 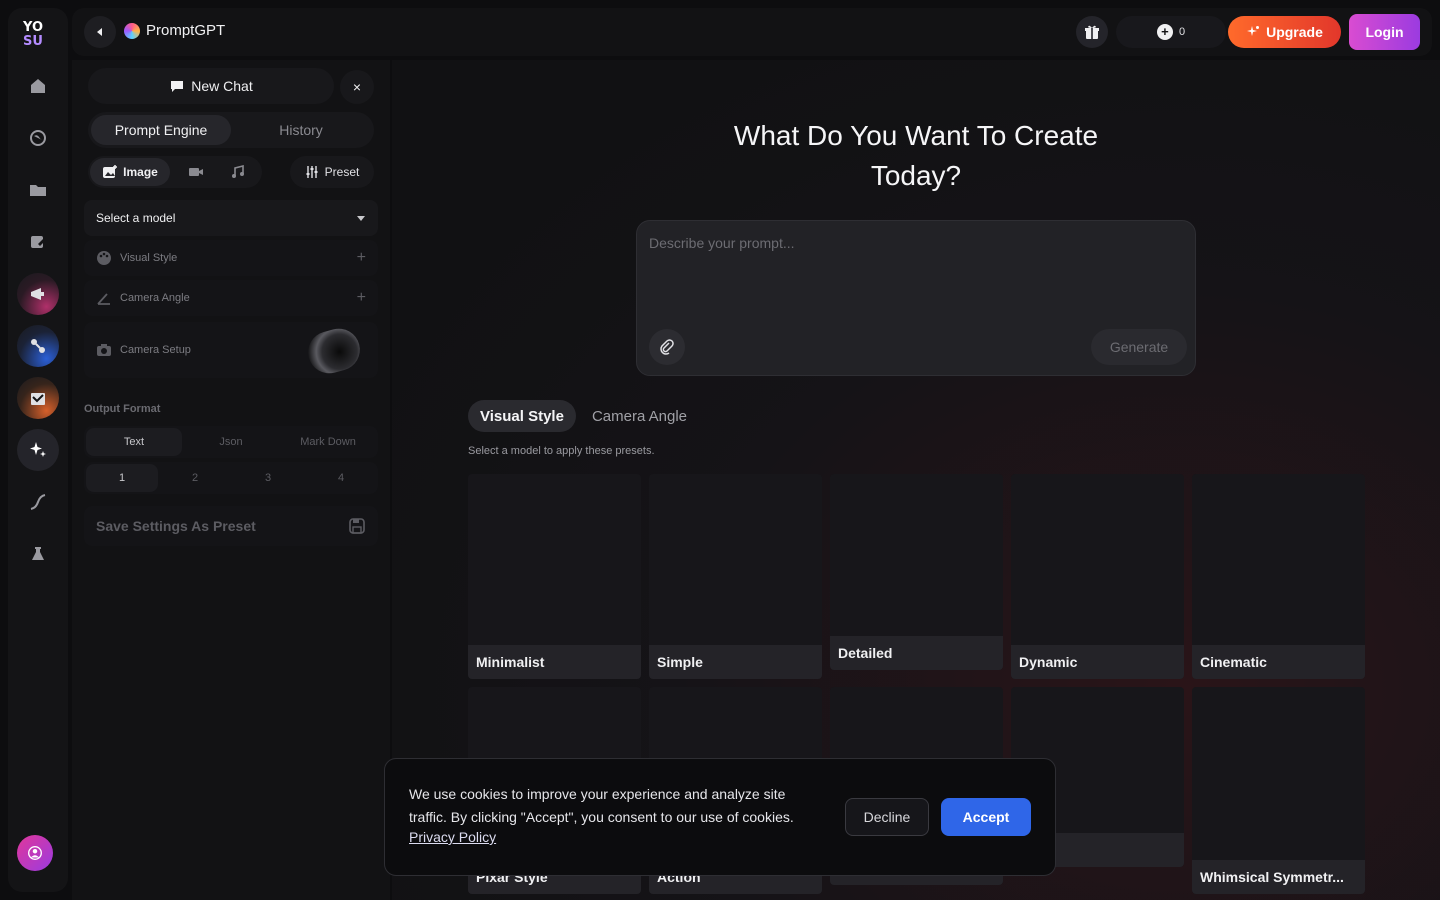 I want to click on image-icon, so click(x=110, y=171).